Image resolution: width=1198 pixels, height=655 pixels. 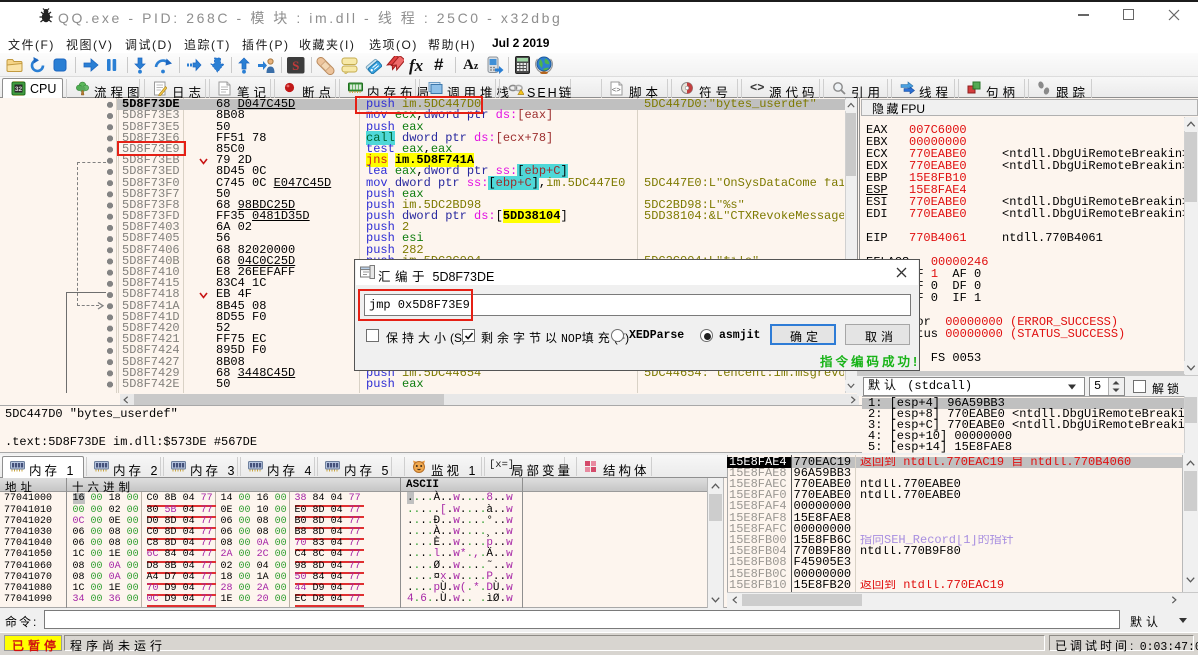 I want to click on svg-text: 32, so click(x=19, y=89).